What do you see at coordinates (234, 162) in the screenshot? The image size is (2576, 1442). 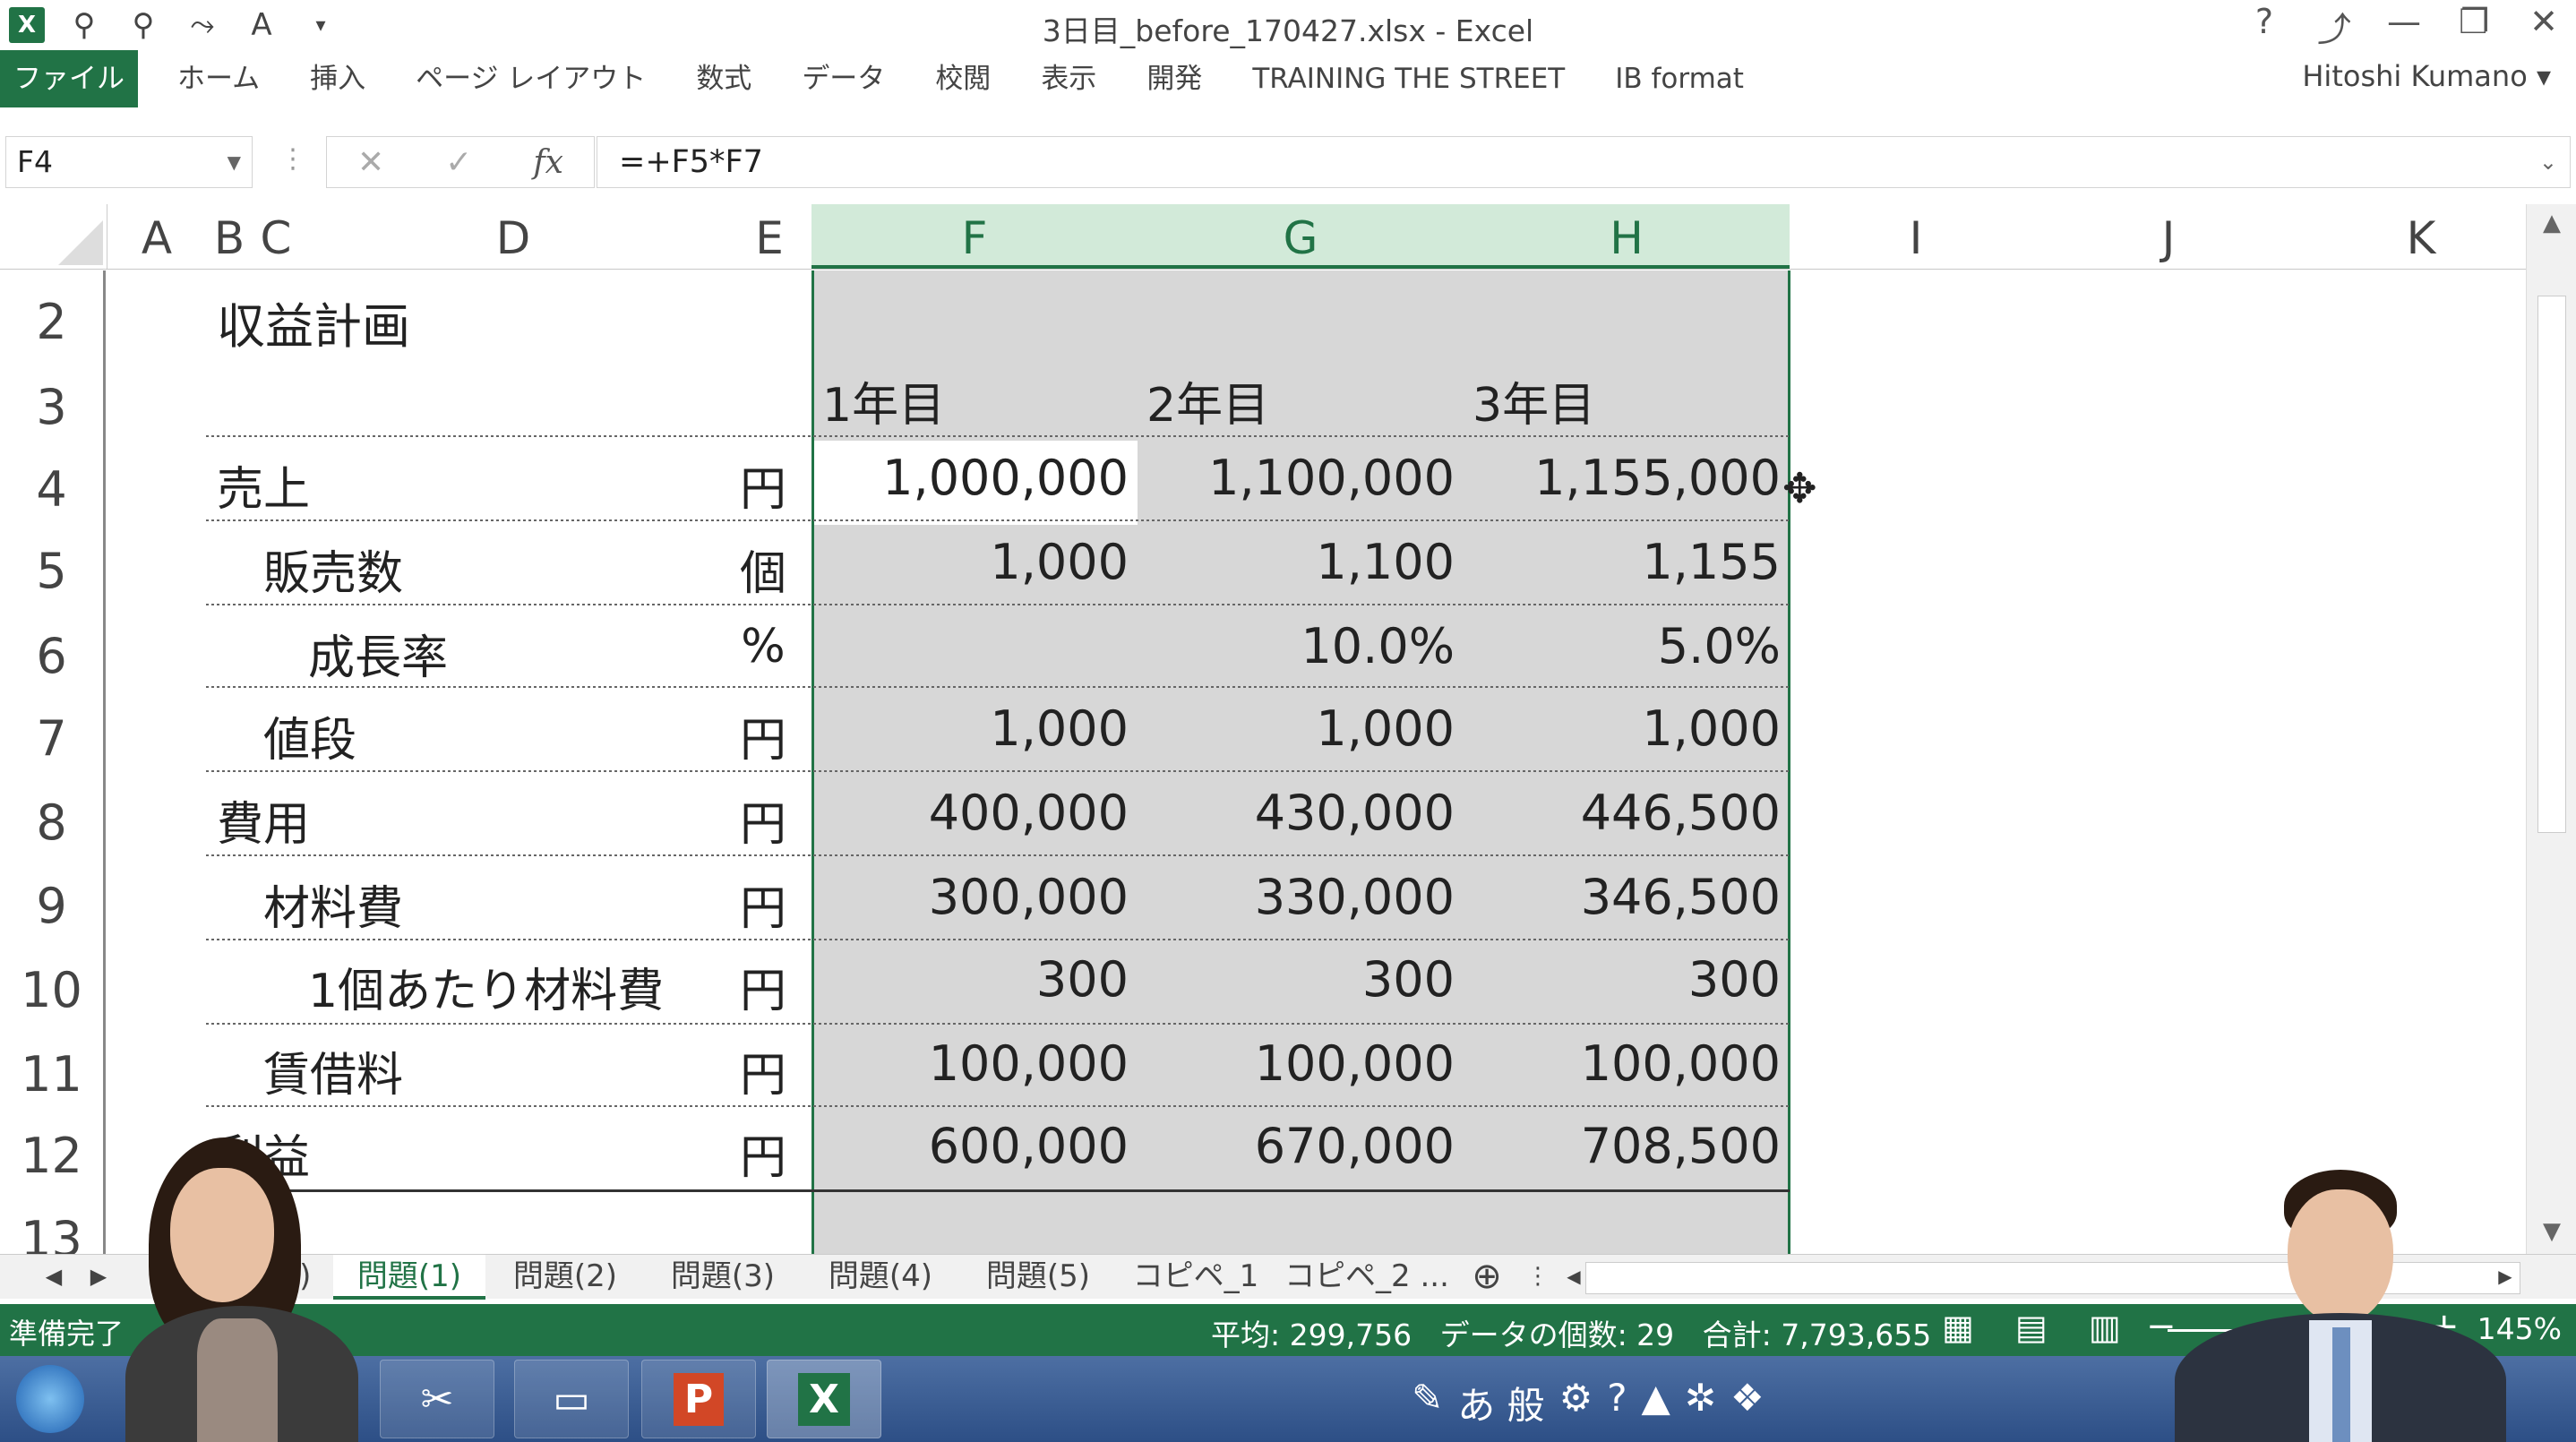 I see `name-box-dropdown-icon: ▼` at bounding box center [234, 162].